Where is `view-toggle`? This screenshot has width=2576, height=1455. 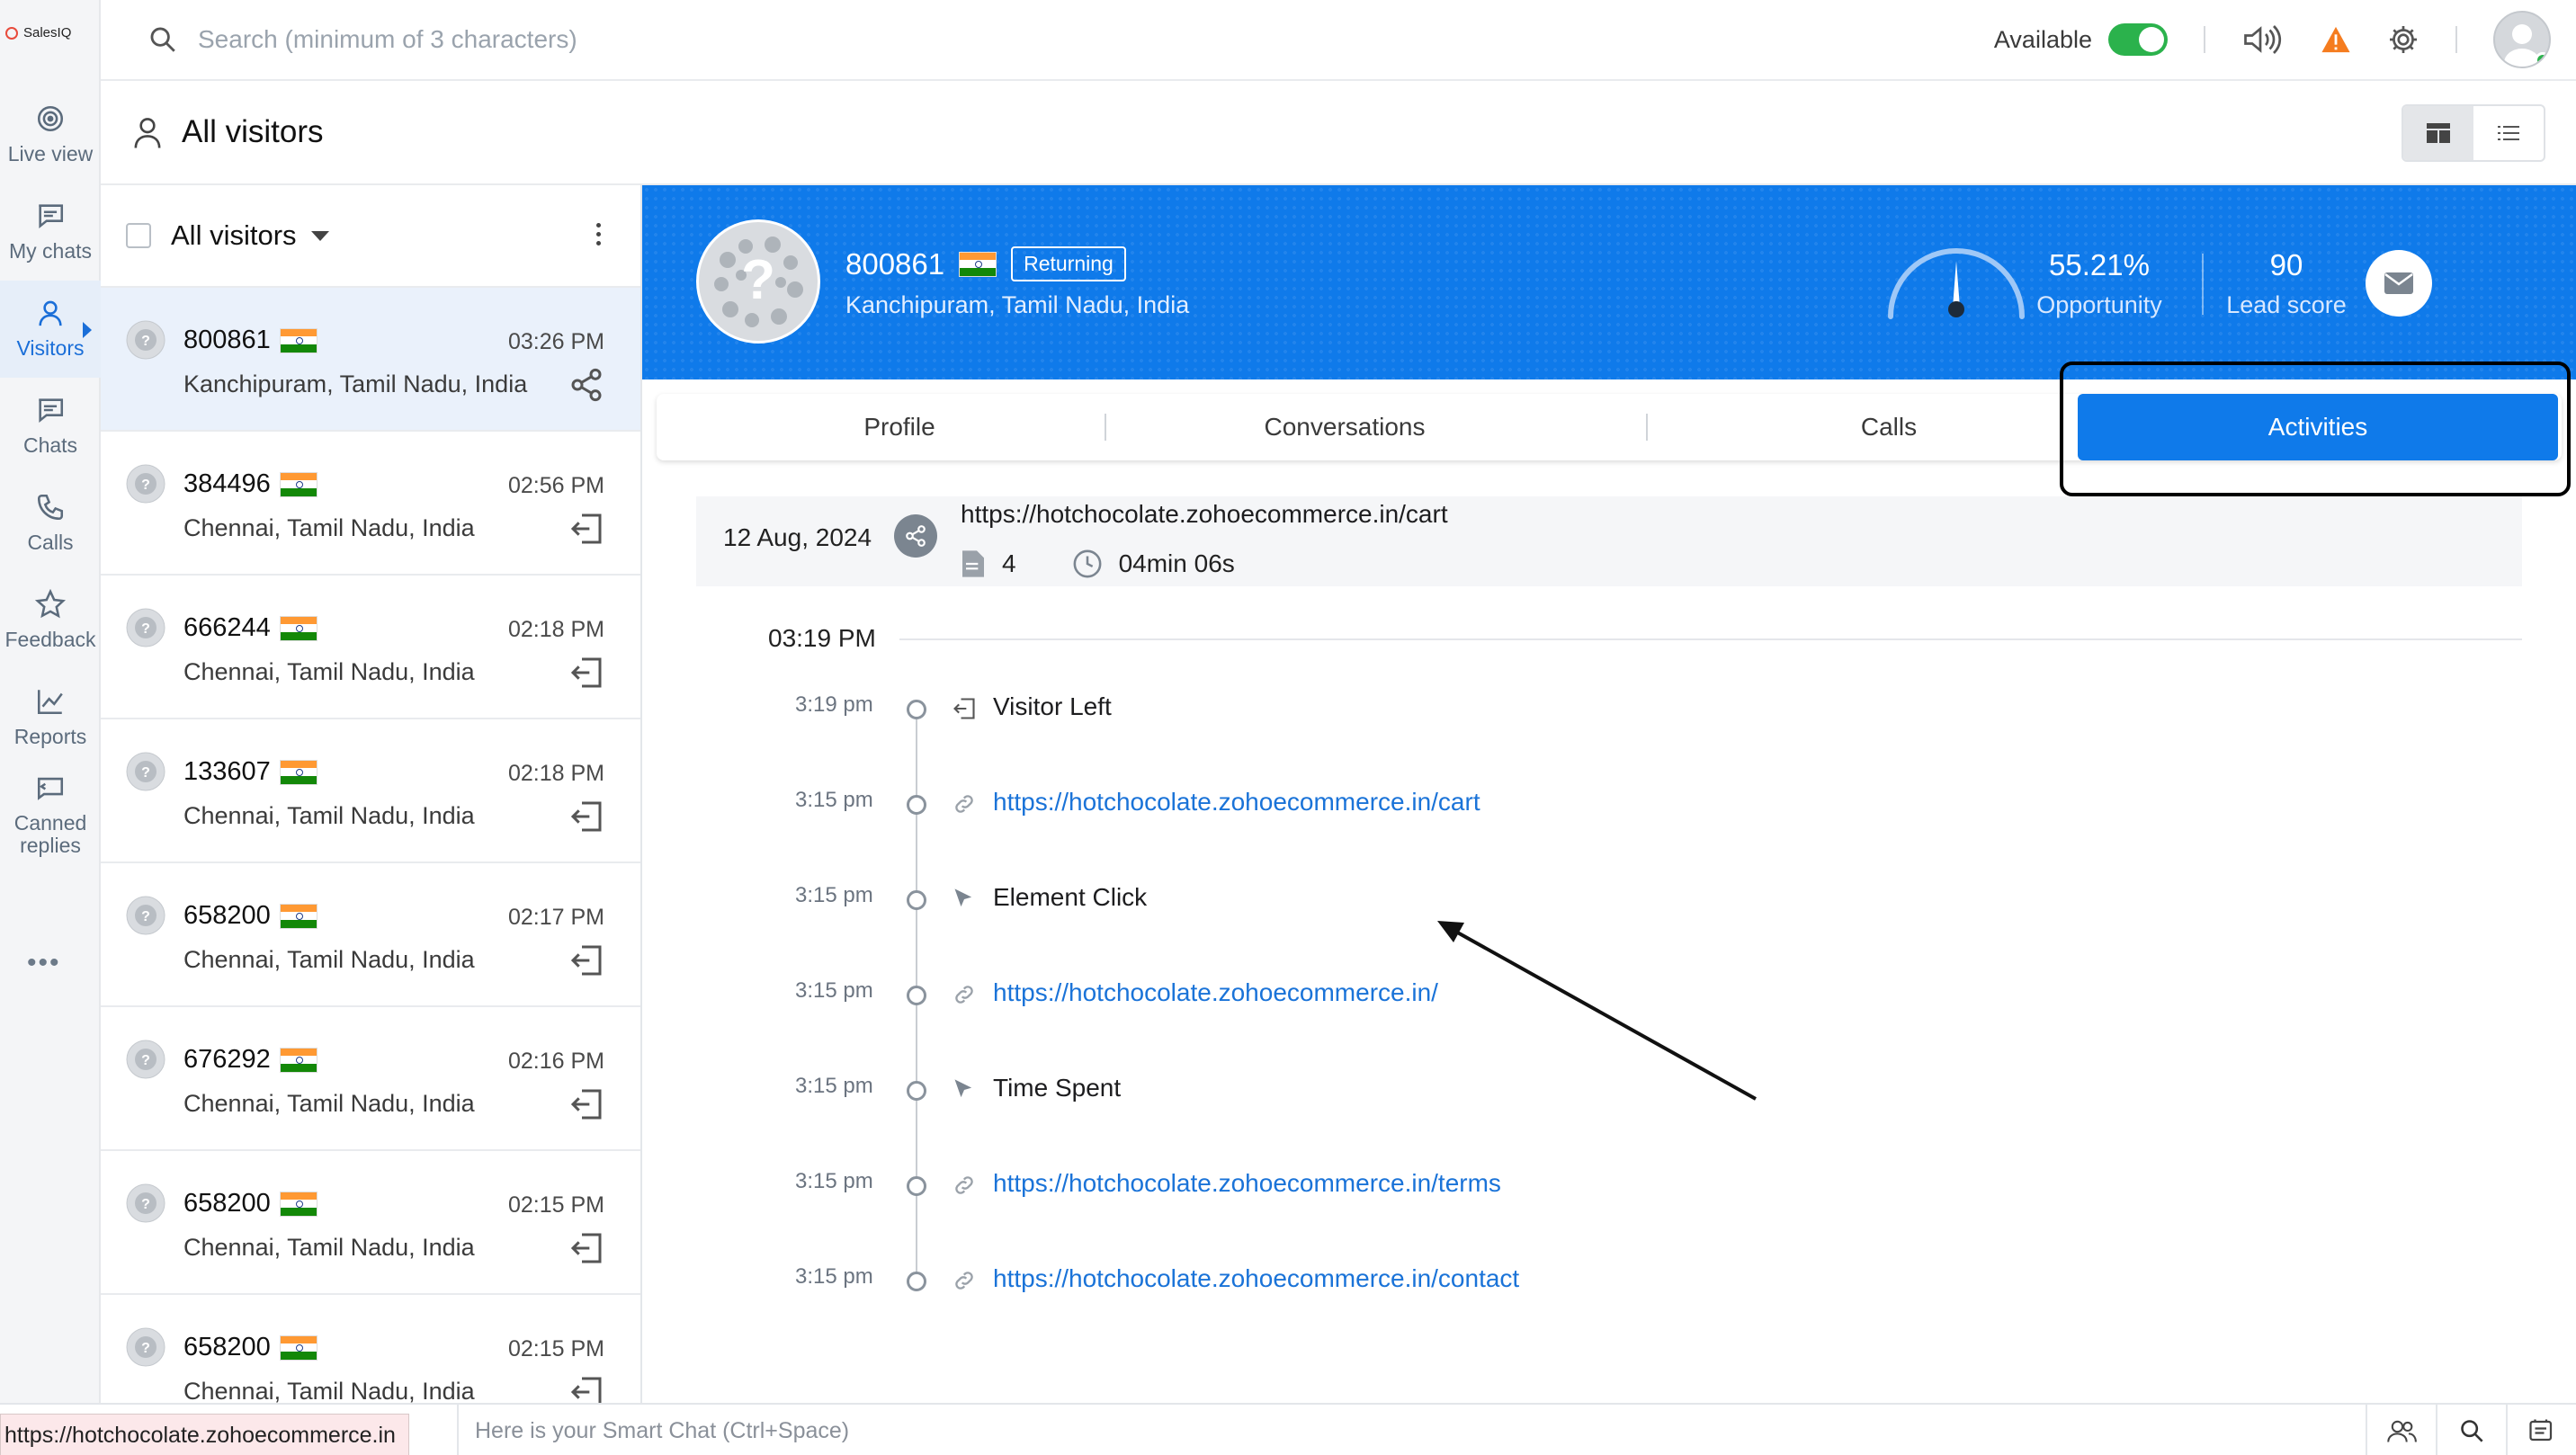
view-toggle is located at coordinates (2473, 133).